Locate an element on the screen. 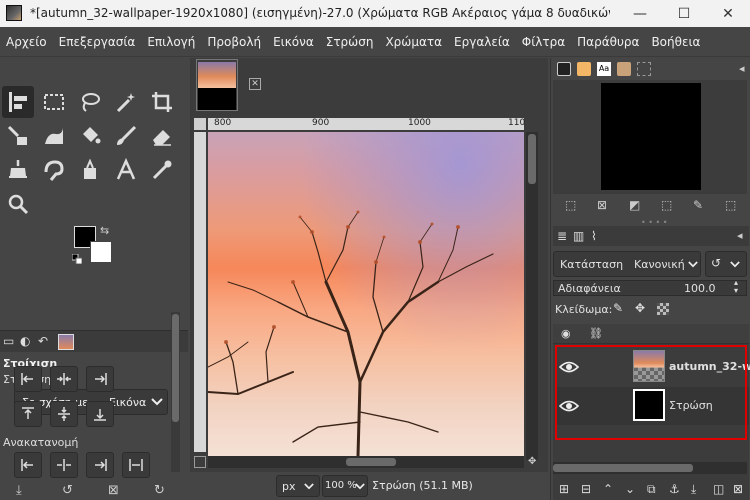 This screenshot has width=750, height=500. align-center-button is located at coordinates (64, 379).